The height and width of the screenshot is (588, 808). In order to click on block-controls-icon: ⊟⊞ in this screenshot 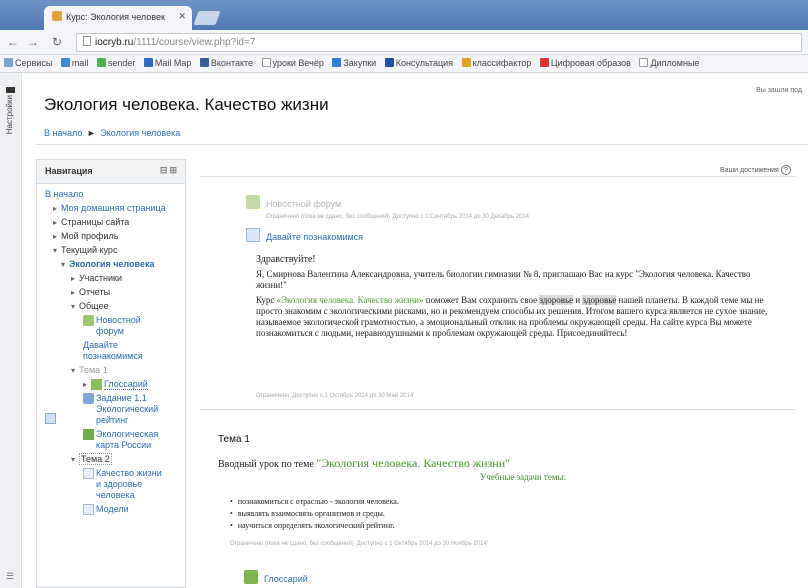, I will do `click(169, 170)`.